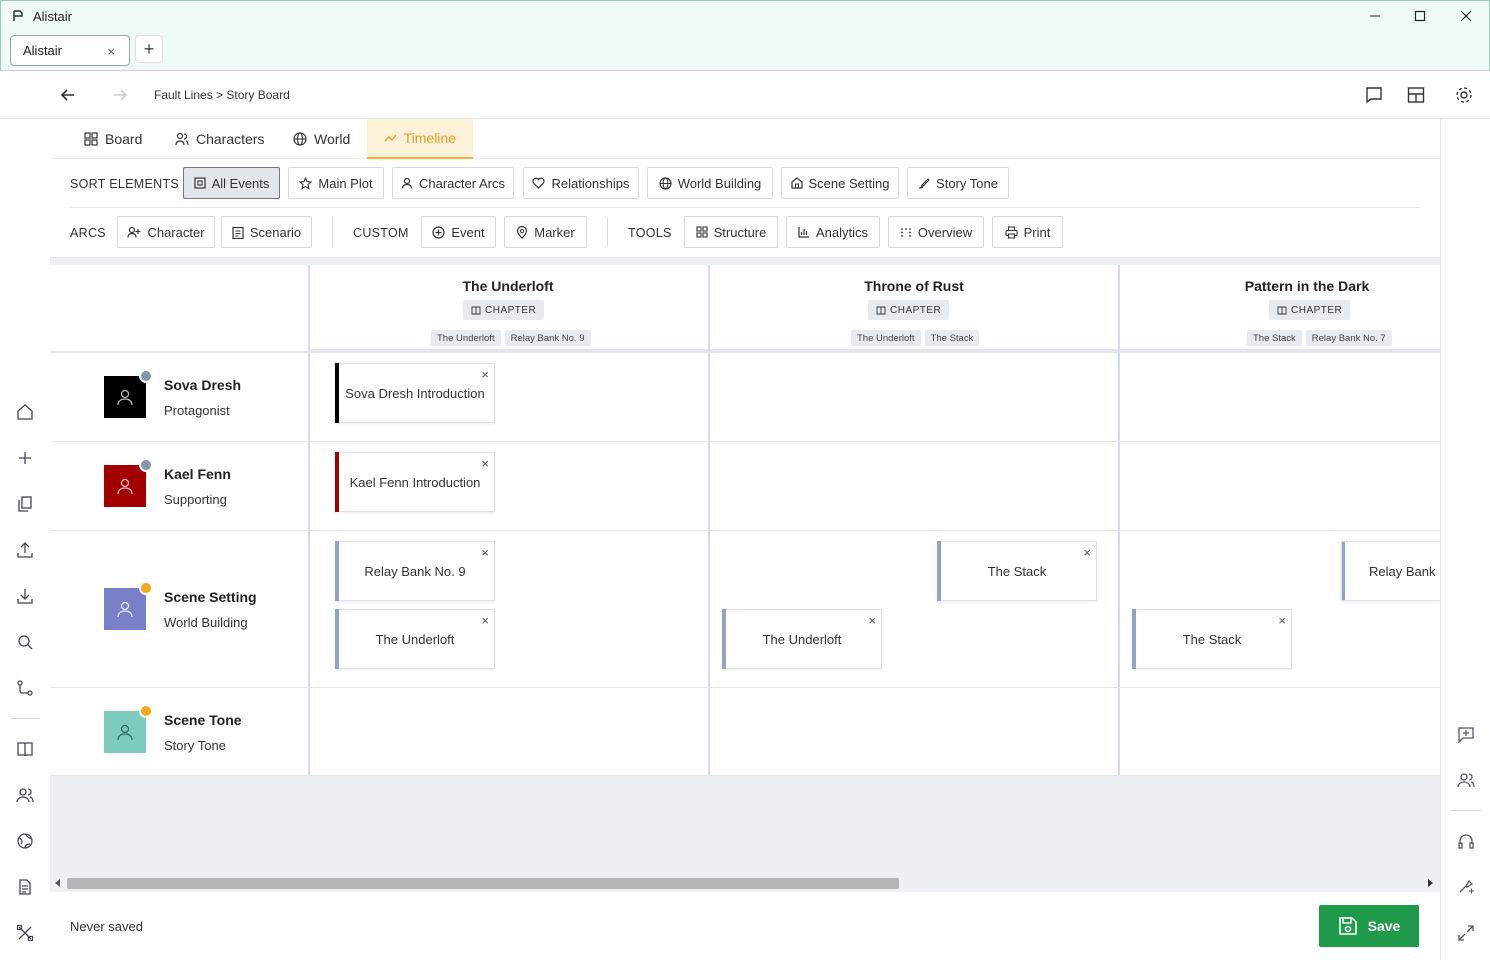 Image resolution: width=1490 pixels, height=960 pixels. I want to click on analytics-button: Analytics, so click(833, 232).